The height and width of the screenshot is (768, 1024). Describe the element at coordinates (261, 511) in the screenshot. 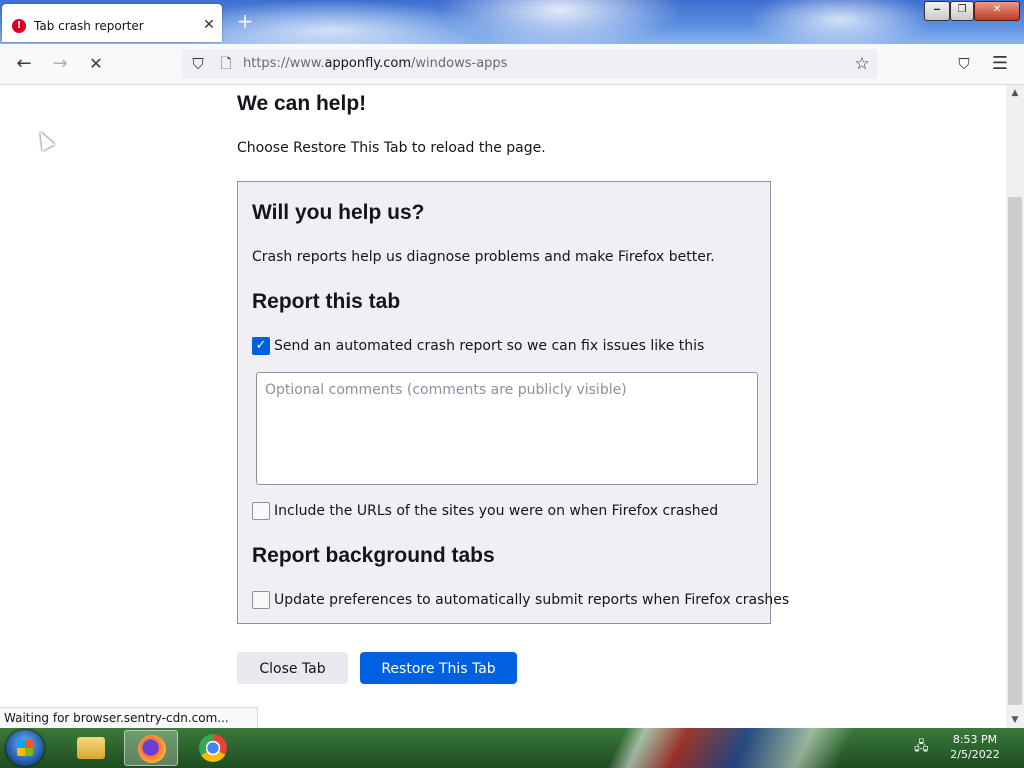

I see `include-urls-checkbox` at that location.